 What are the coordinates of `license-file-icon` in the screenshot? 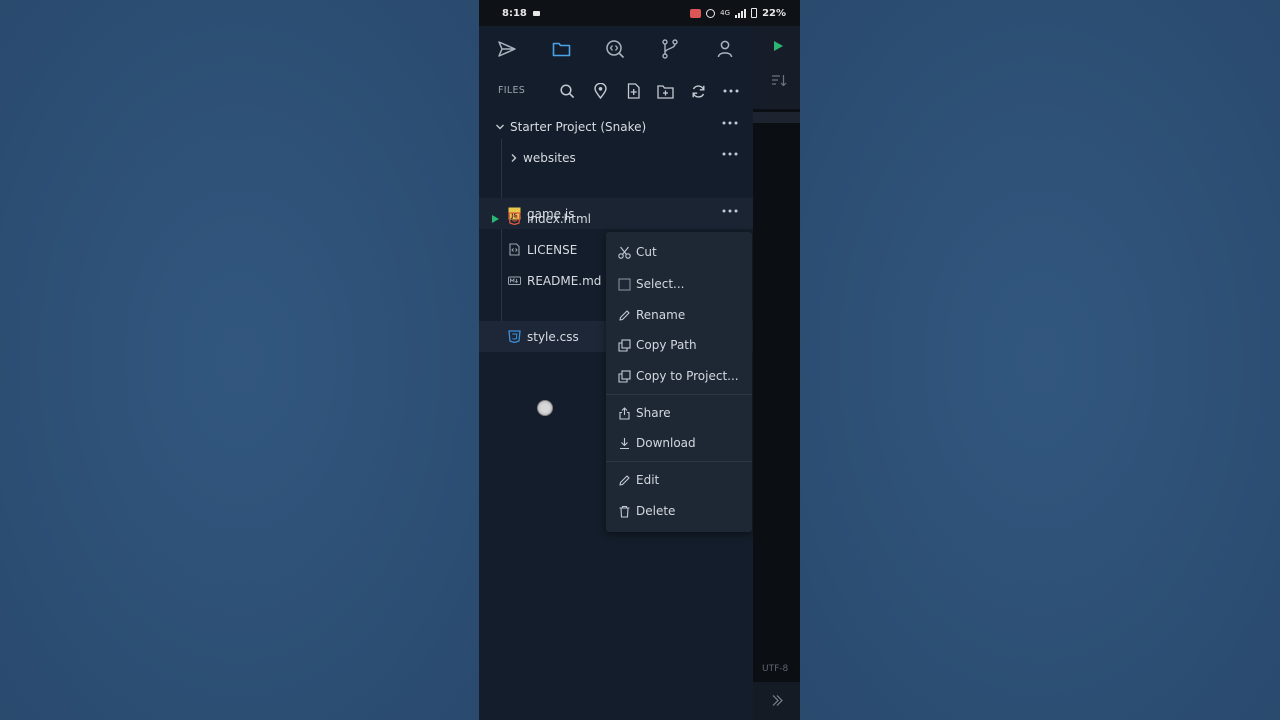 It's located at (514, 249).